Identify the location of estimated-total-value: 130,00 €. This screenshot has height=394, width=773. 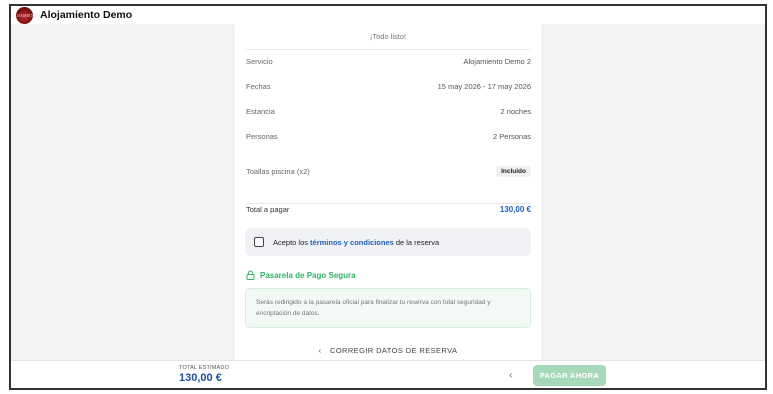
(200, 378).